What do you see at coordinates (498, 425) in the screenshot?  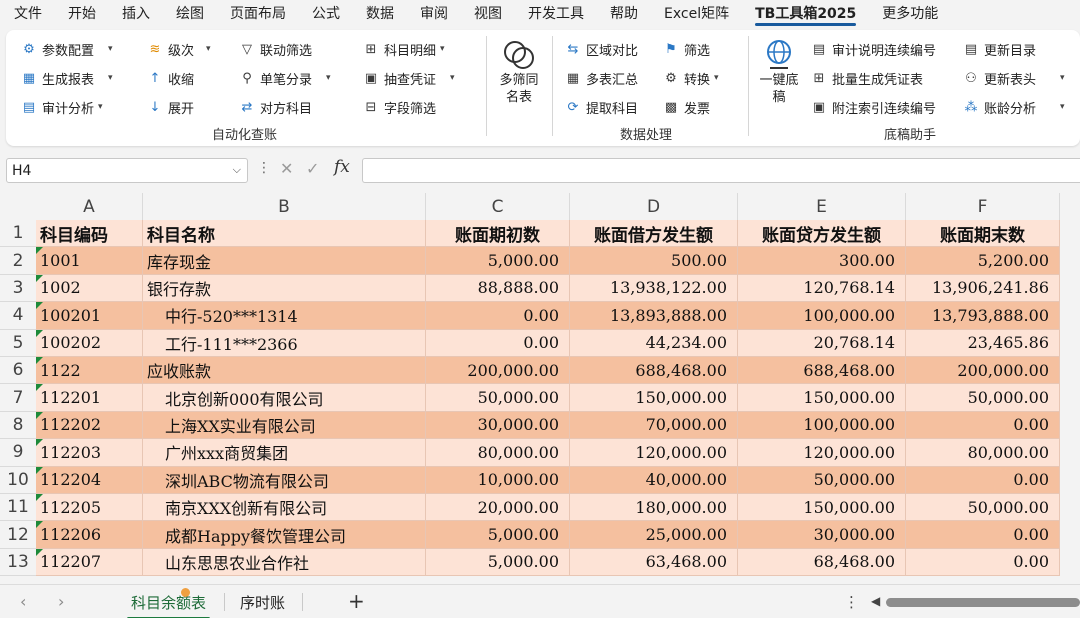 I see `cell-opening: 30,000.00` at bounding box center [498, 425].